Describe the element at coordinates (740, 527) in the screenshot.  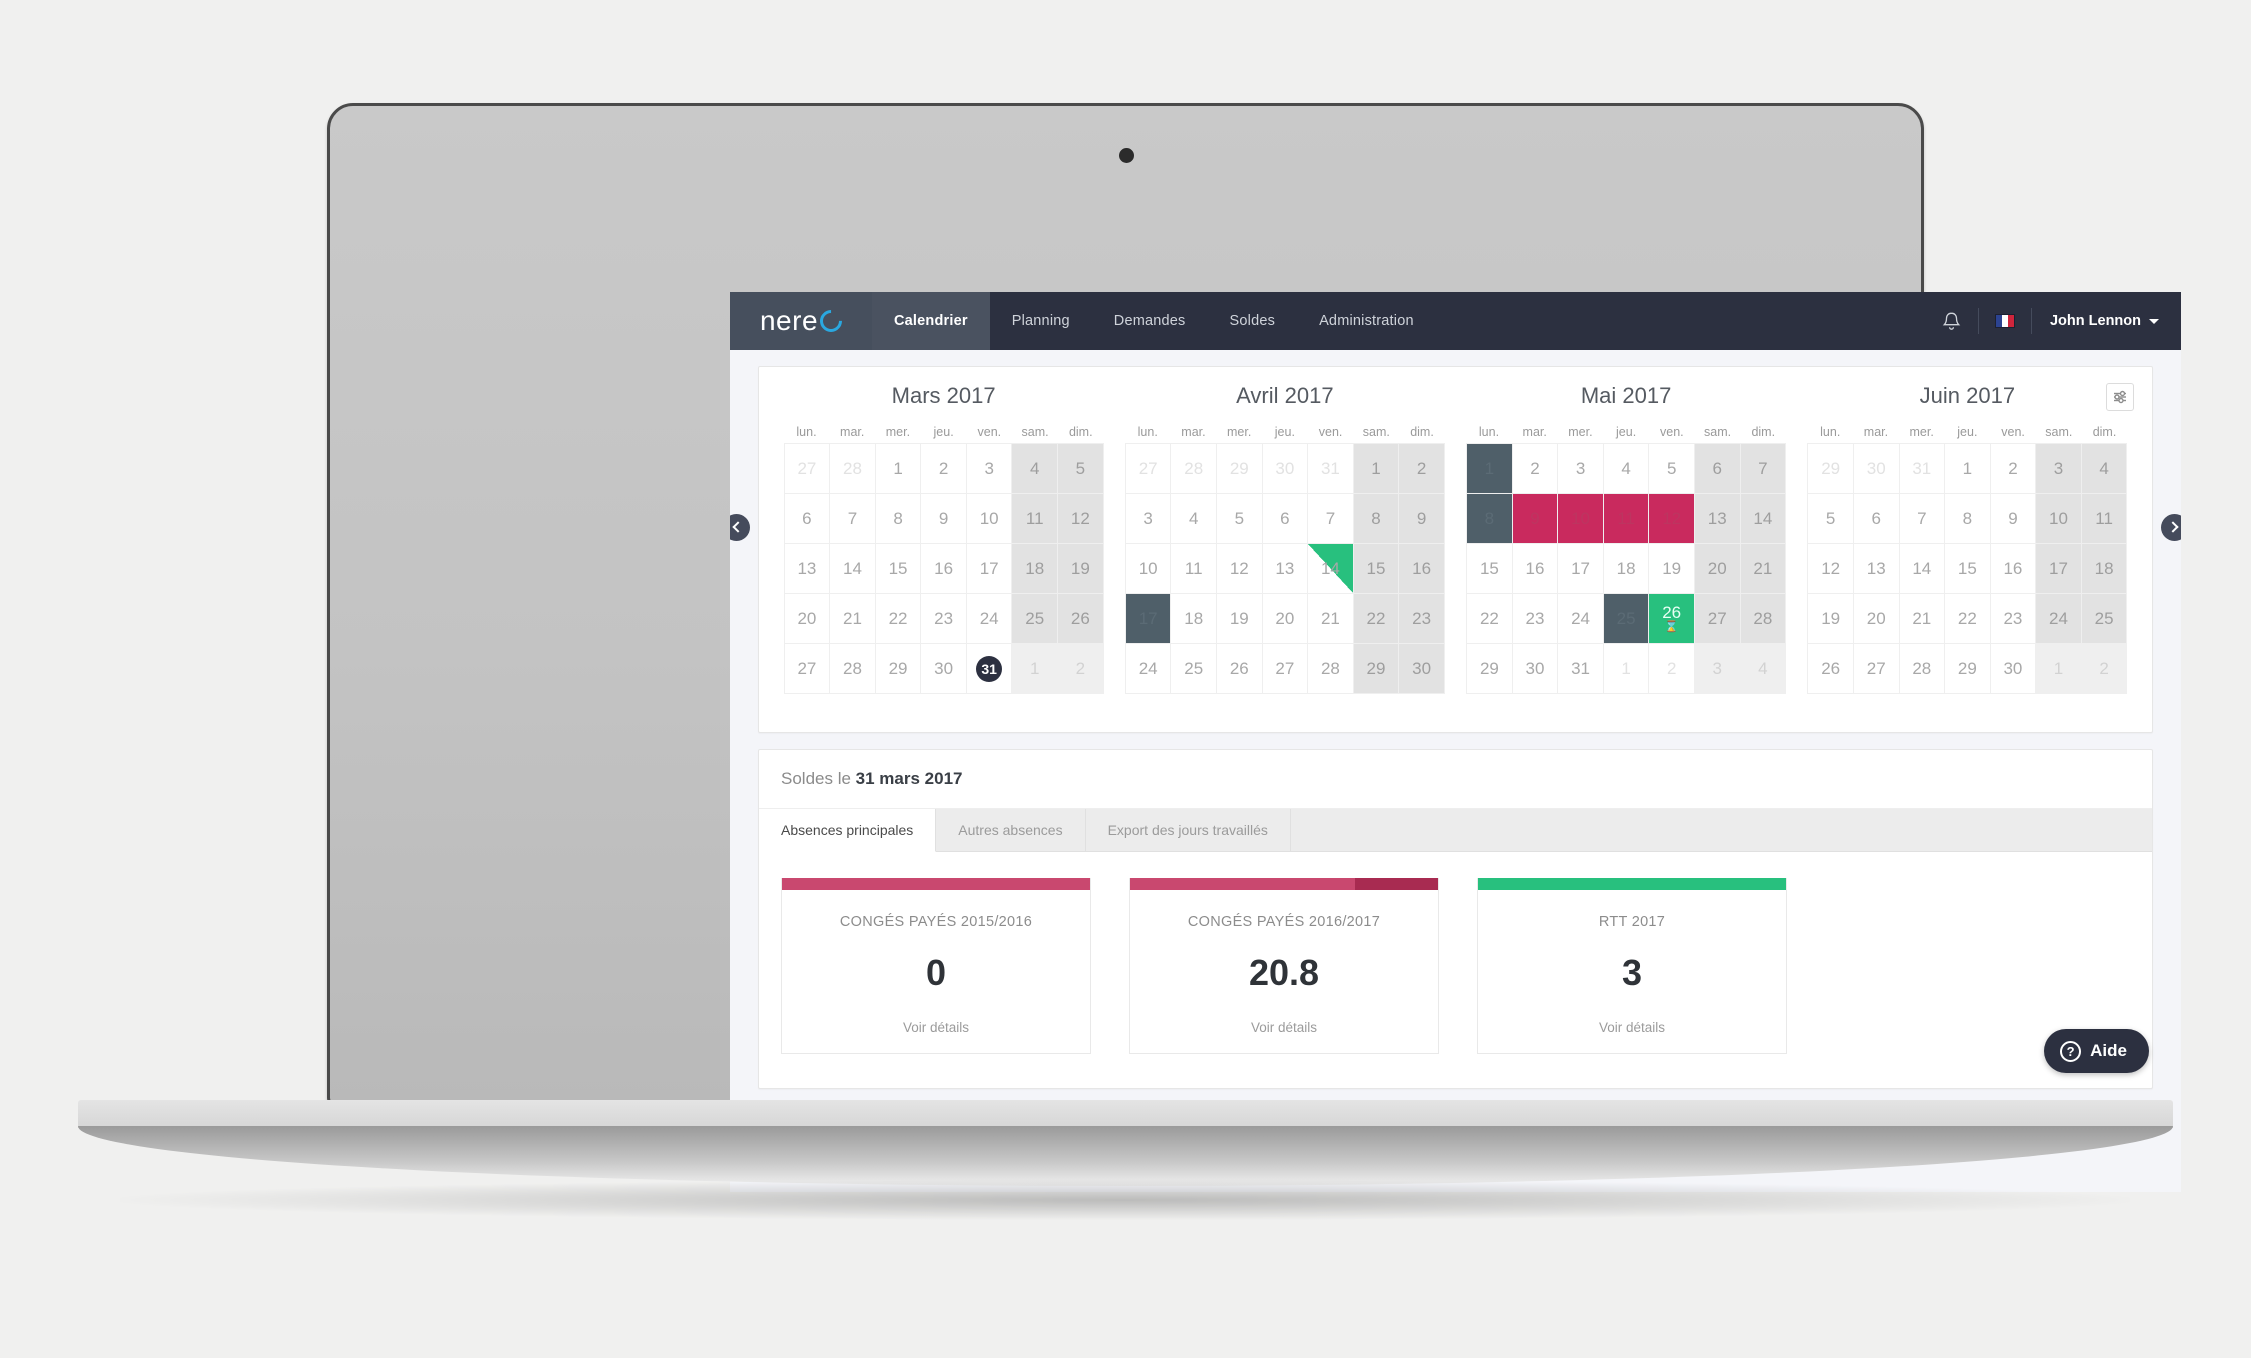
I see `previous-months-button` at that location.